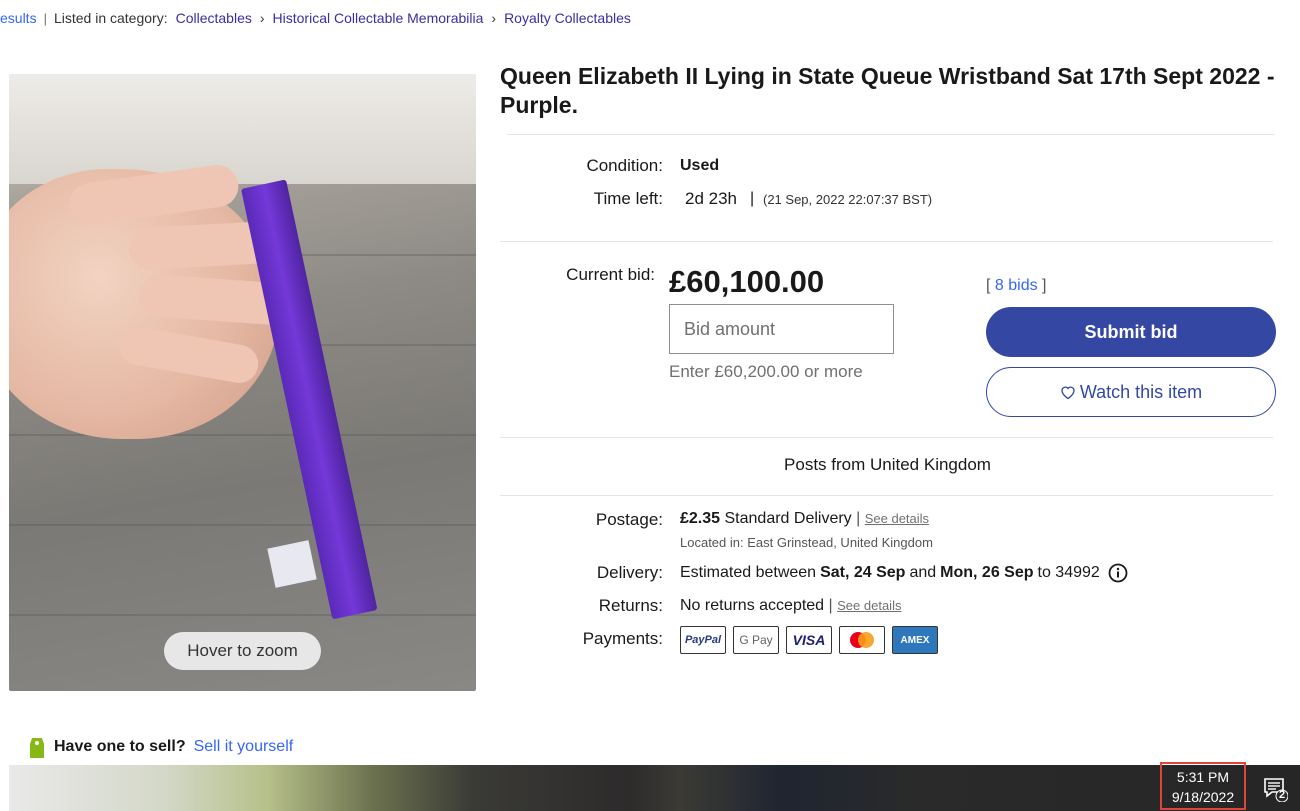 The image size is (1300, 811). Describe the element at coordinates (610, 274) in the screenshot. I see `current-bid-label: Current bid:` at that location.